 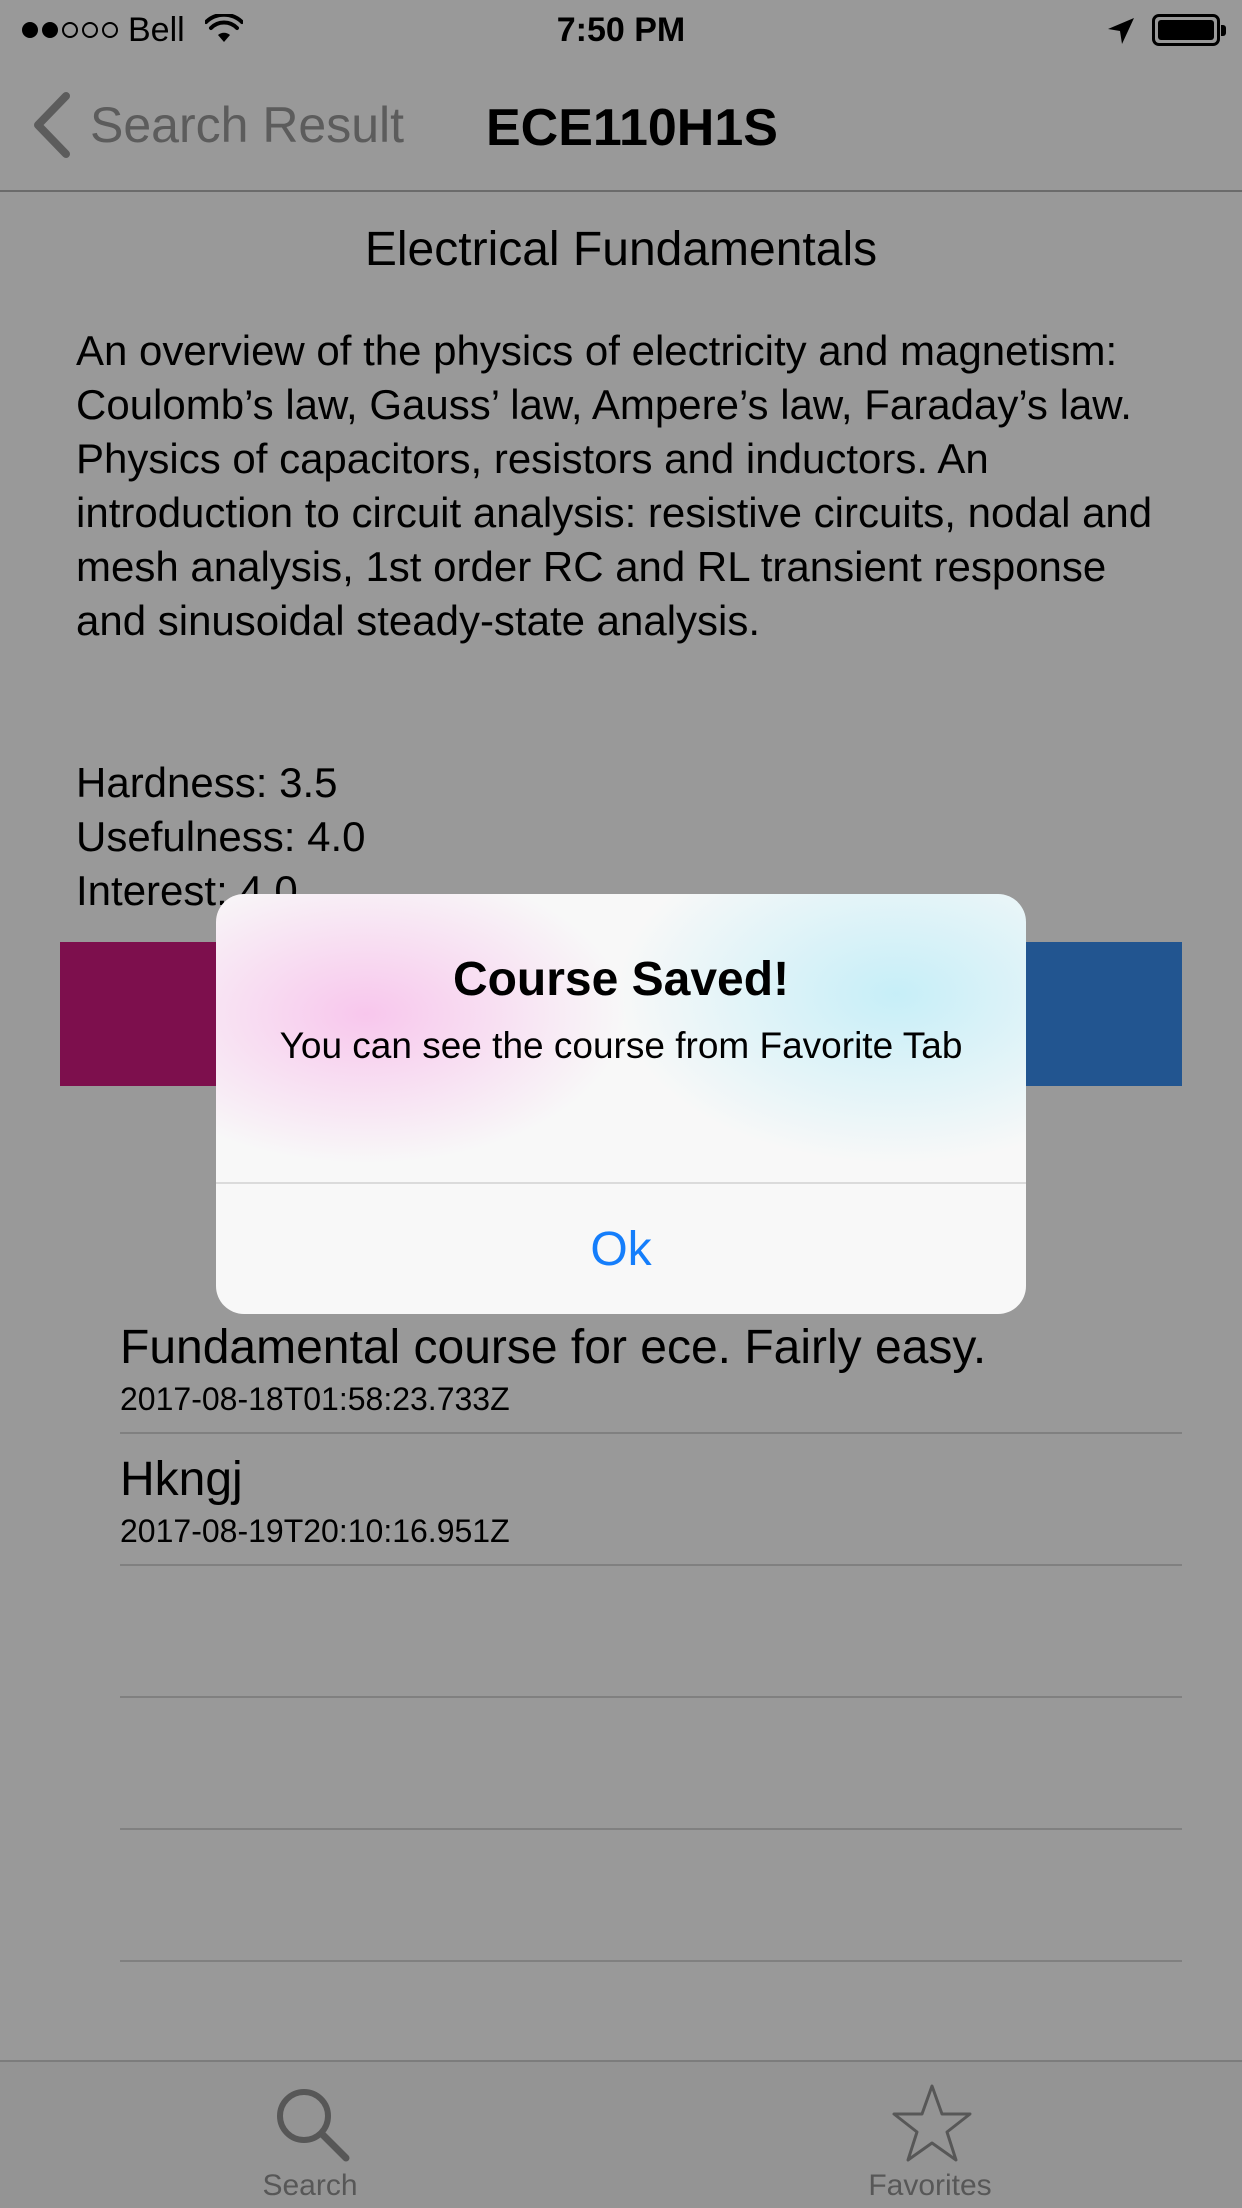 I want to click on alert-title: Course Saved!, so click(x=621, y=979).